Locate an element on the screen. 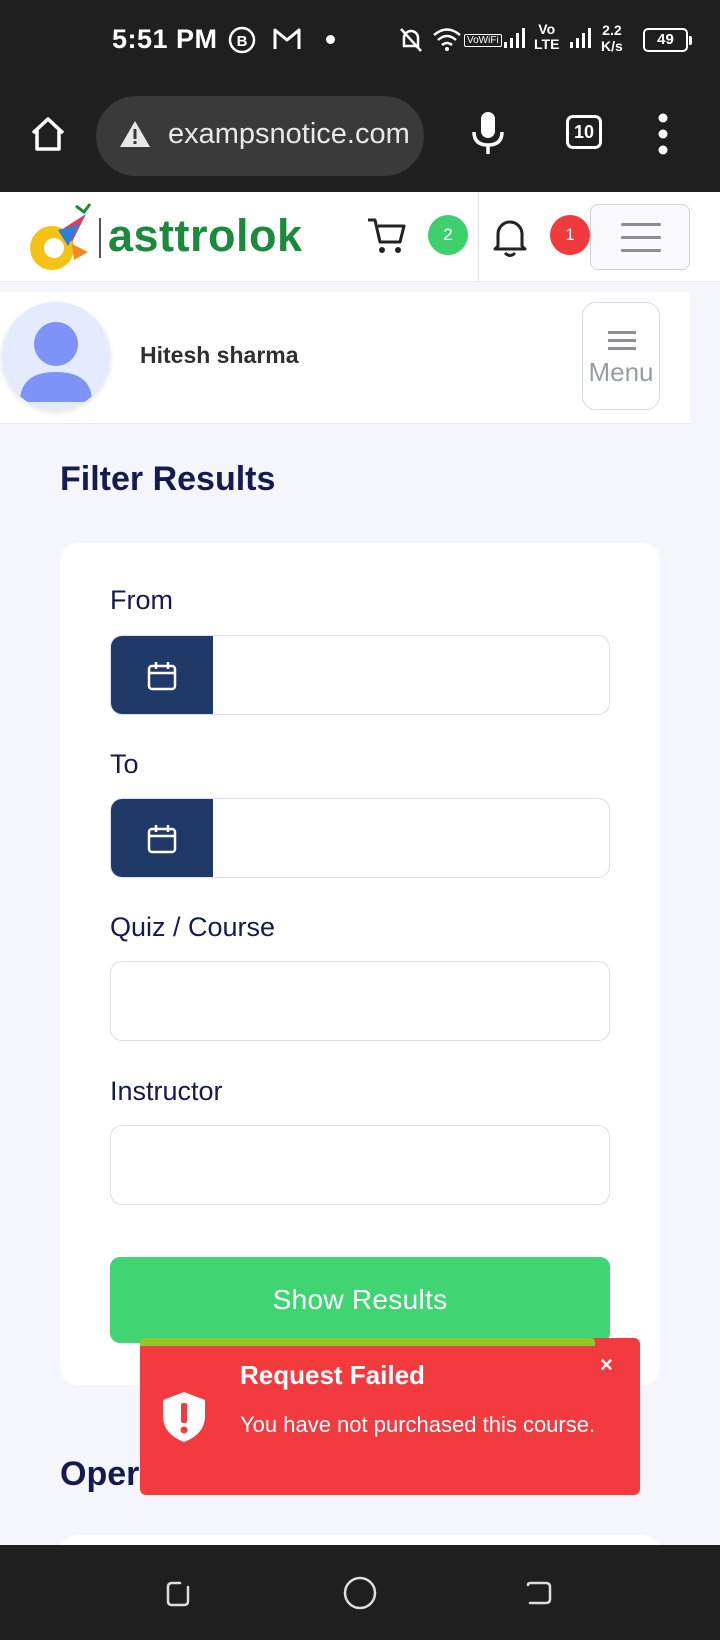 Image resolution: width=720 pixels, height=1640 pixels. to-date-field is located at coordinates (360, 838).